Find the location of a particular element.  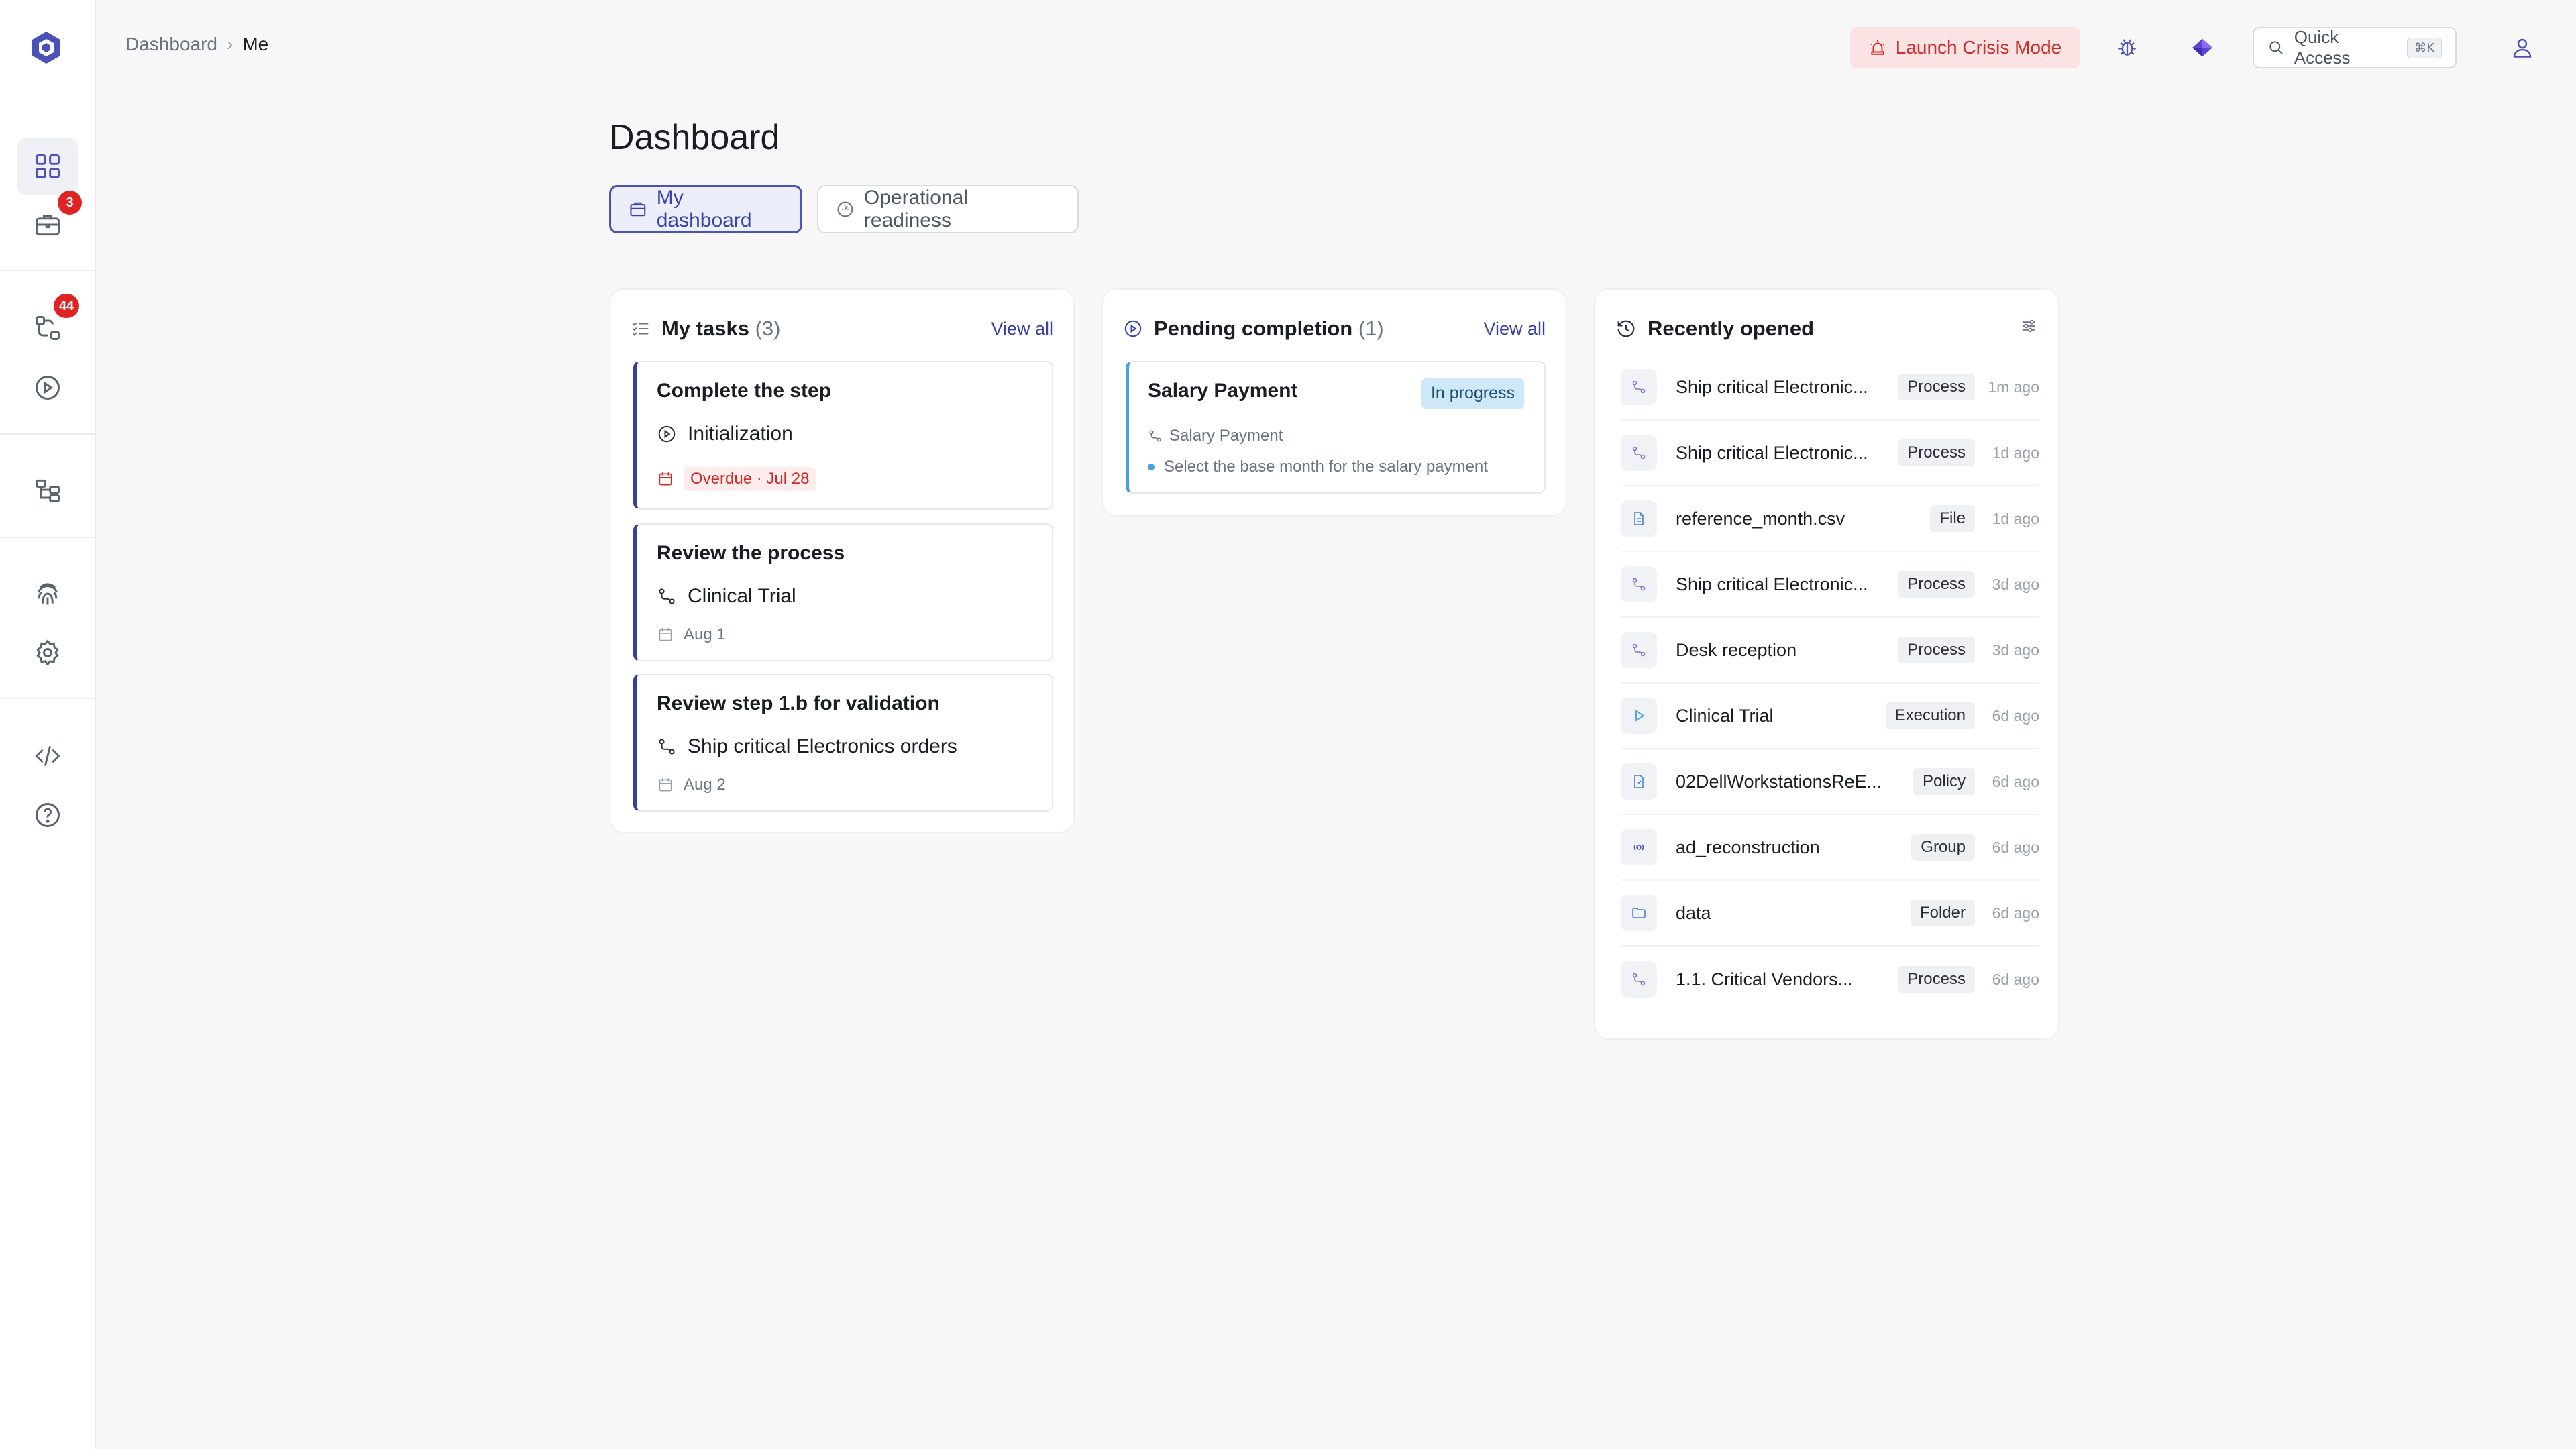

recent-item-time: 1m ago is located at coordinates (2013, 387).